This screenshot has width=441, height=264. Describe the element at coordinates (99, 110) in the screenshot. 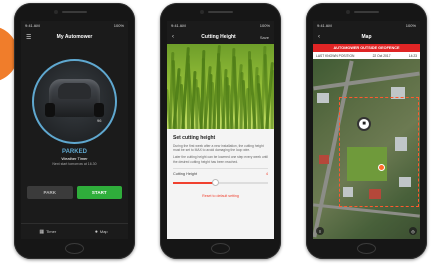

I see `mower-wheel-right` at that location.